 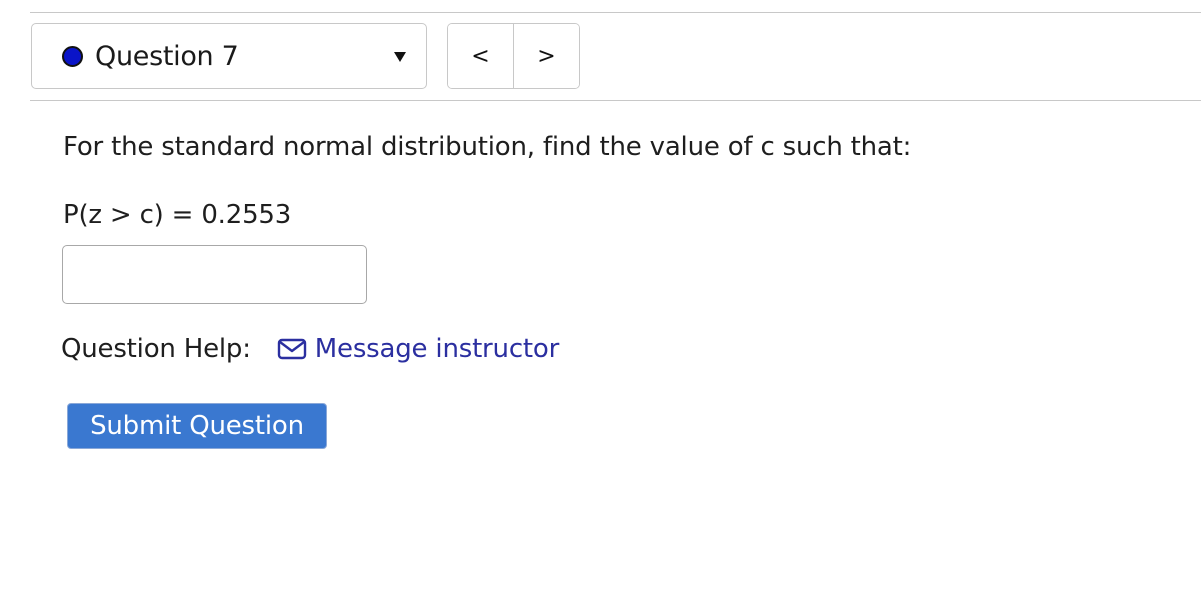 I want to click on answer-input, so click(x=214, y=274).